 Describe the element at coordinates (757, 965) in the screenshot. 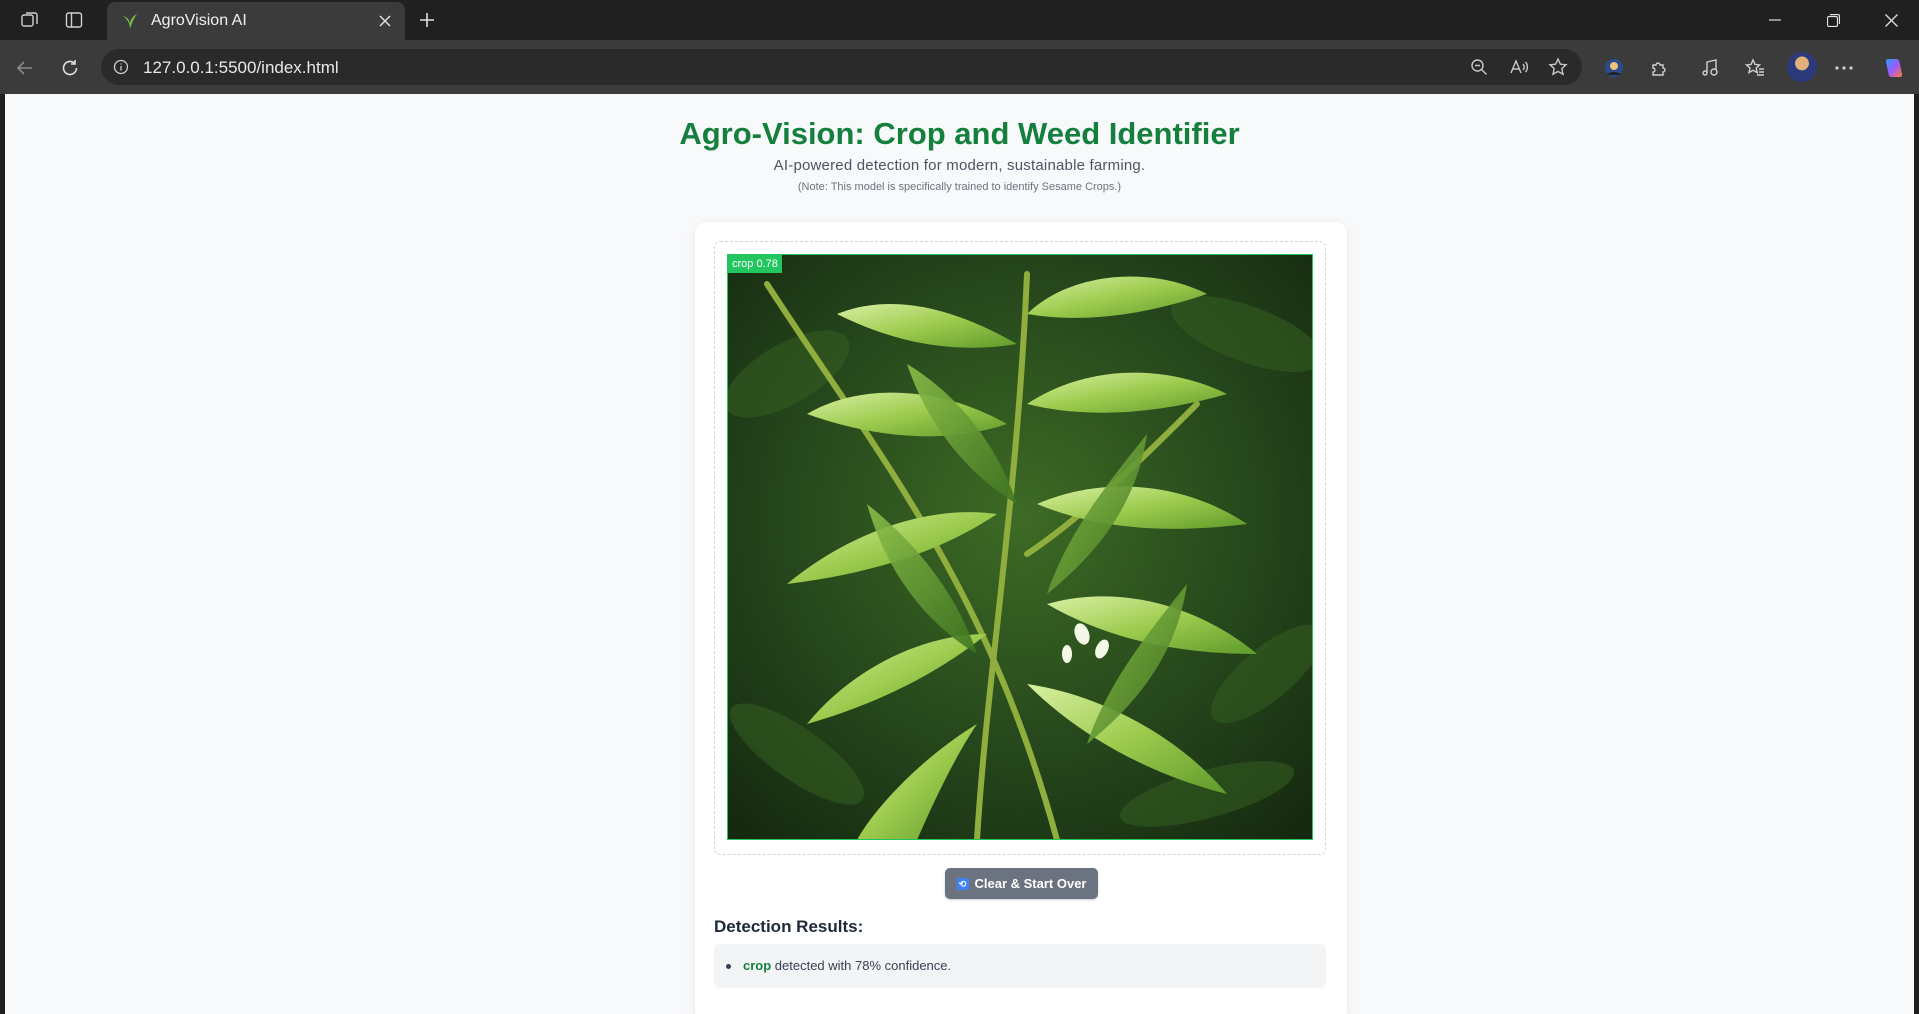

I see `result-label: crop` at that location.